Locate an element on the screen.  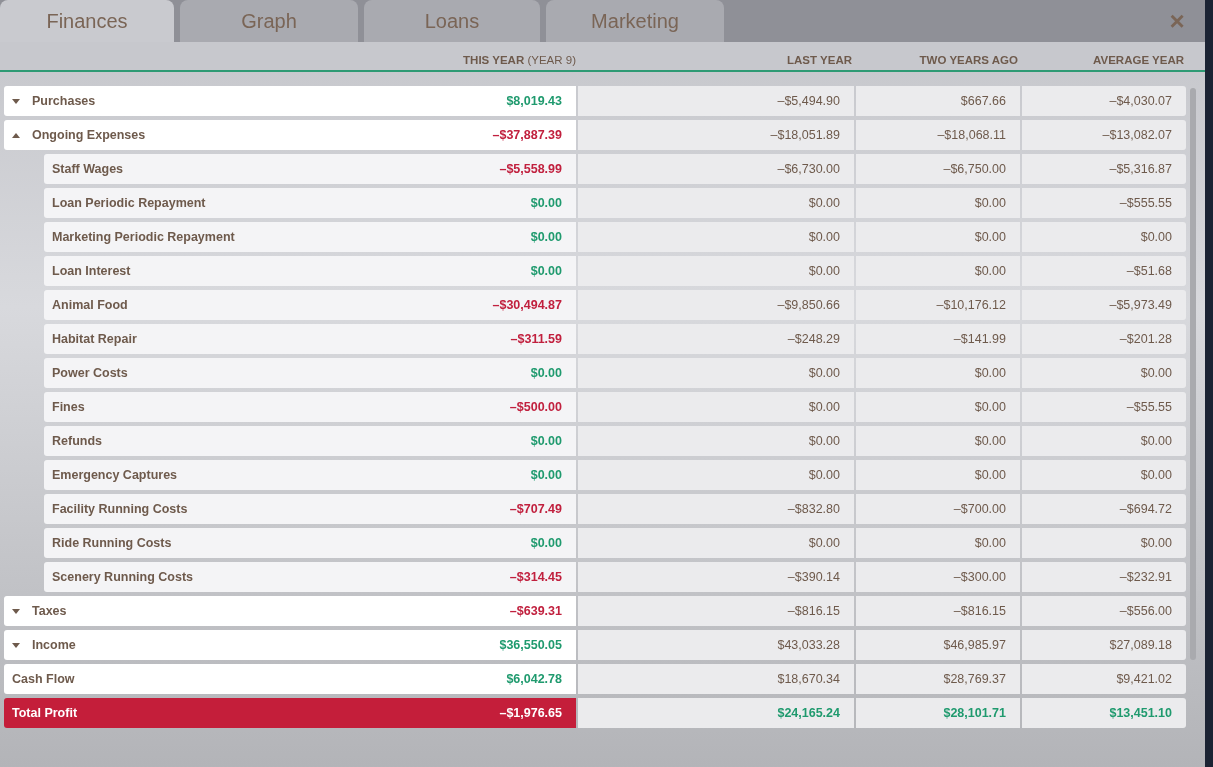
tab: Loans is located at coordinates (452, 21).